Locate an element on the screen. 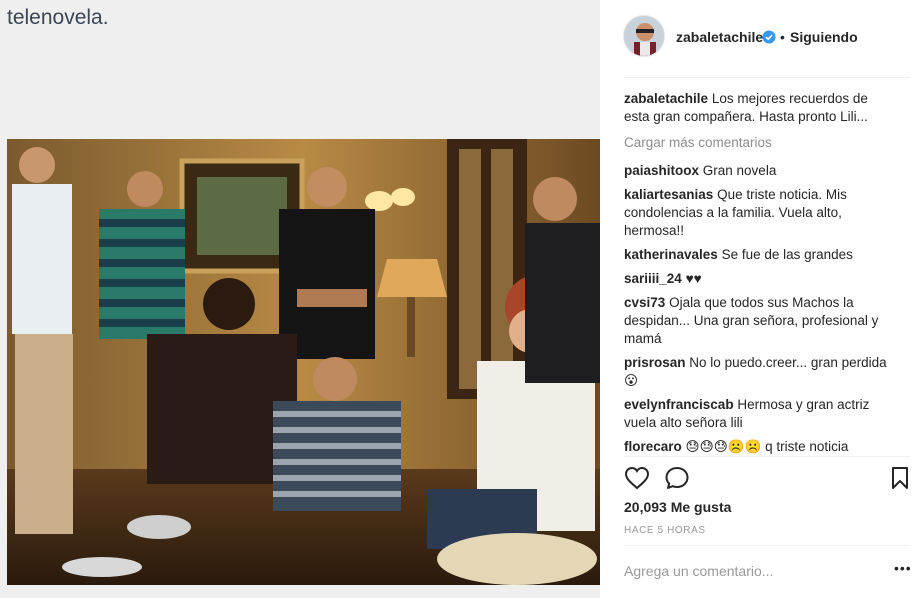 Image resolution: width=920 pixels, height=598 pixels. bookmark-icon is located at coordinates (900, 478).